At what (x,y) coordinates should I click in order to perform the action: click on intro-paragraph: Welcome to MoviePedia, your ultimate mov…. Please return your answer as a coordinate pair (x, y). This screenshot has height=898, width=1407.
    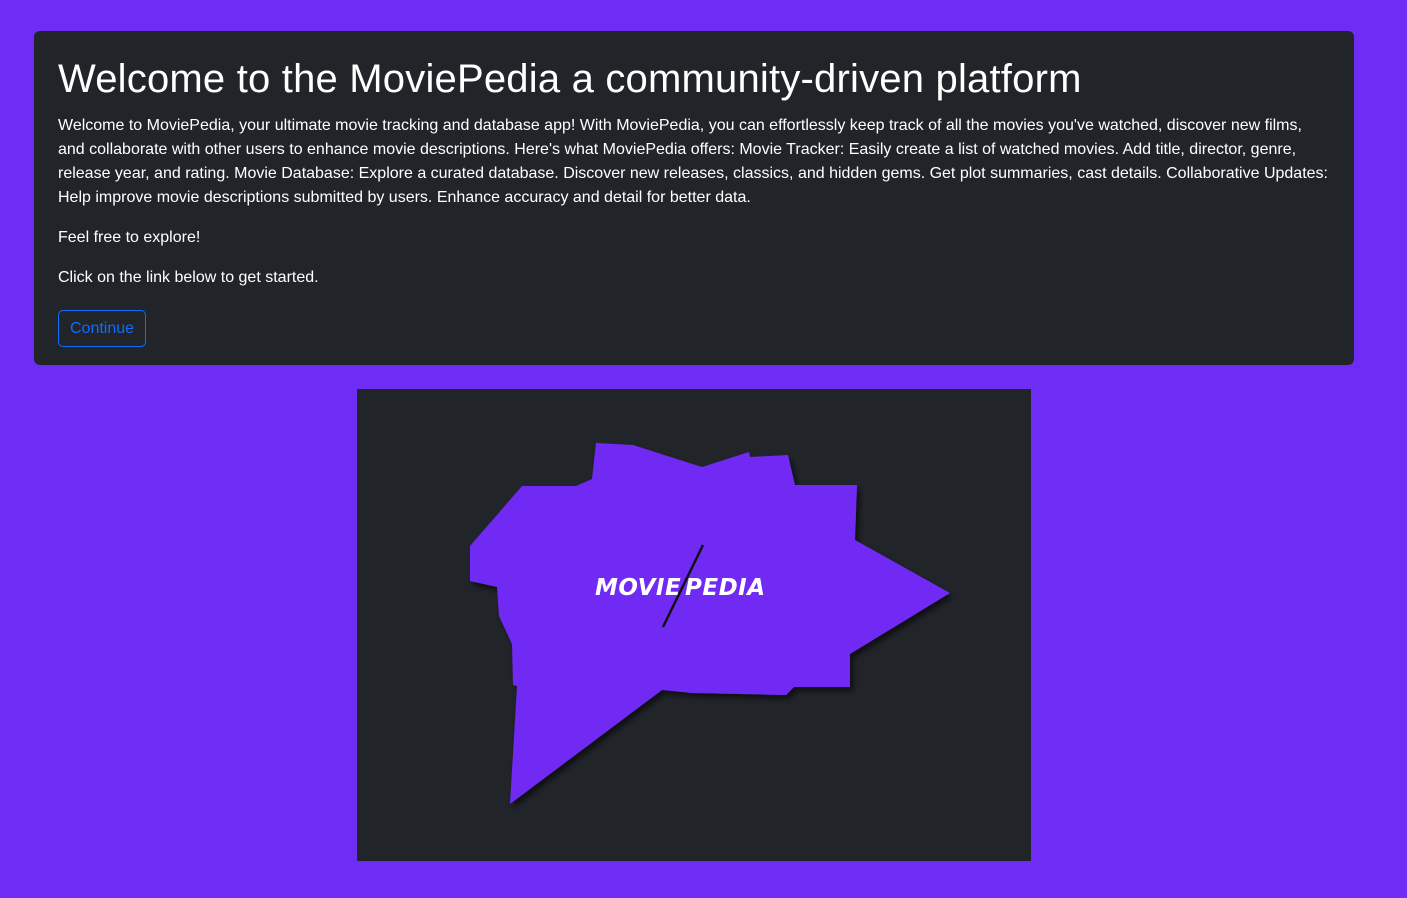
    Looking at the image, I should click on (693, 161).